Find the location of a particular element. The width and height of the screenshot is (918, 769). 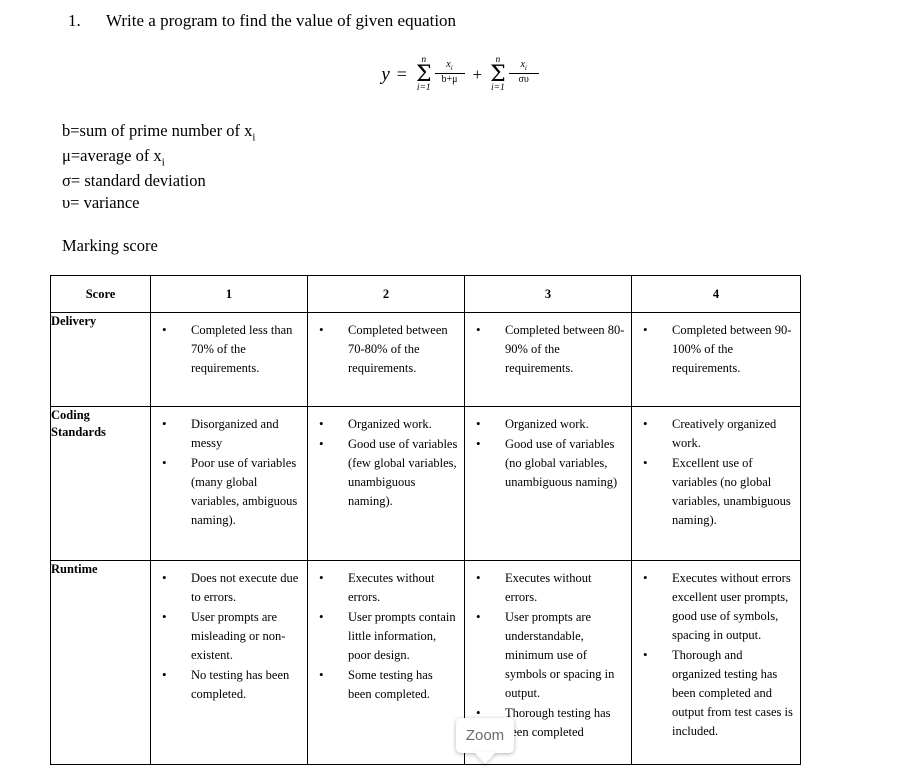

criterion-label: Delivery is located at coordinates (74, 321).